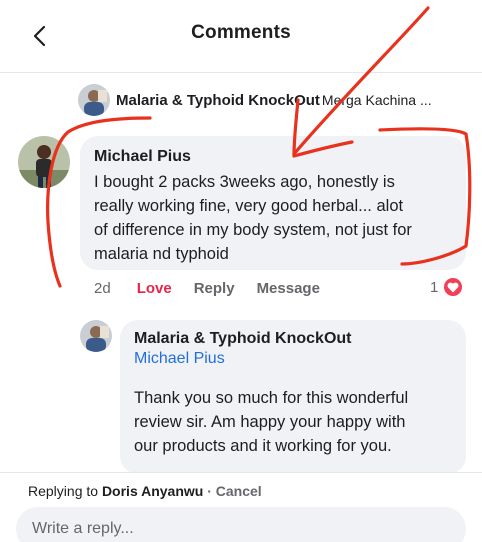 Image resolution: width=482 pixels, height=542 pixels. I want to click on reply-composer: Replying to Doris Anyanwu · Cancel, so click(241, 507).